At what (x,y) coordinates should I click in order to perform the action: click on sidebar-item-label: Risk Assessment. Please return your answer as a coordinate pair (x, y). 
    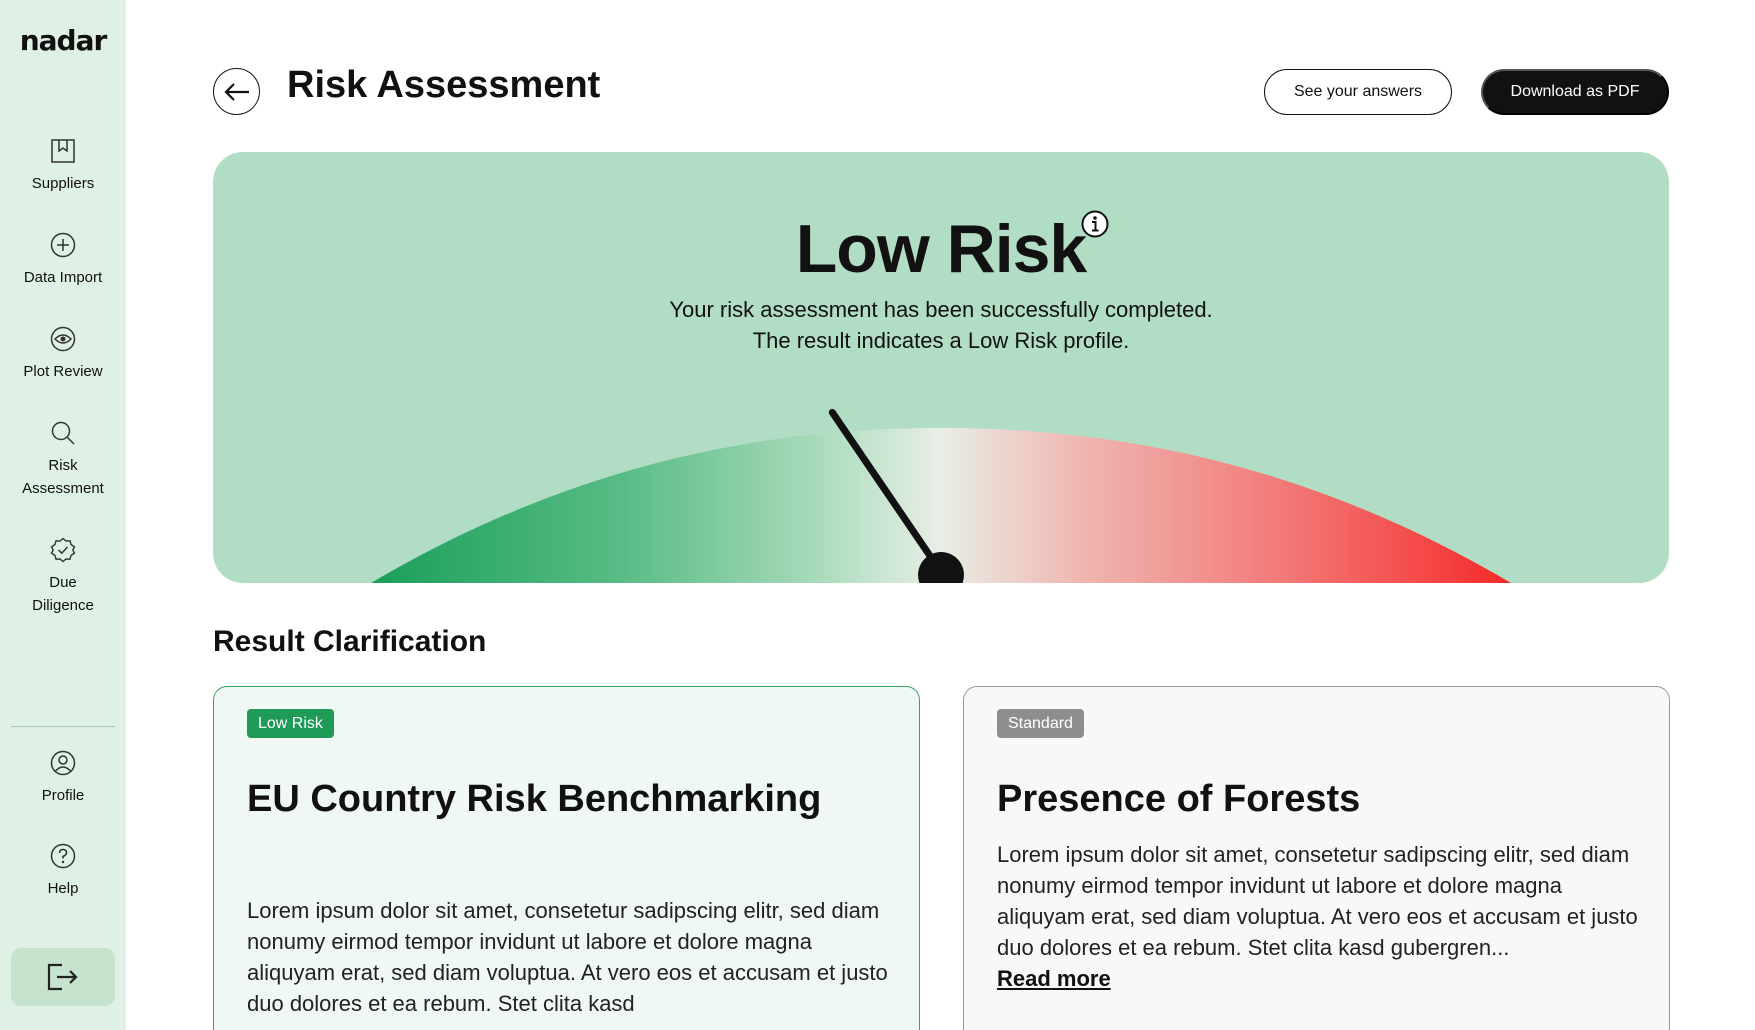
    Looking at the image, I should click on (63, 477).